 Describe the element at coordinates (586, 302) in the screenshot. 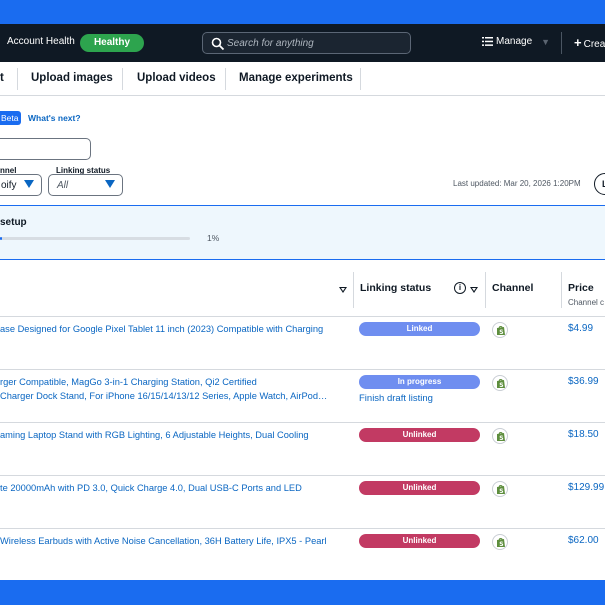

I see `column-subheader-price: Channel c` at that location.